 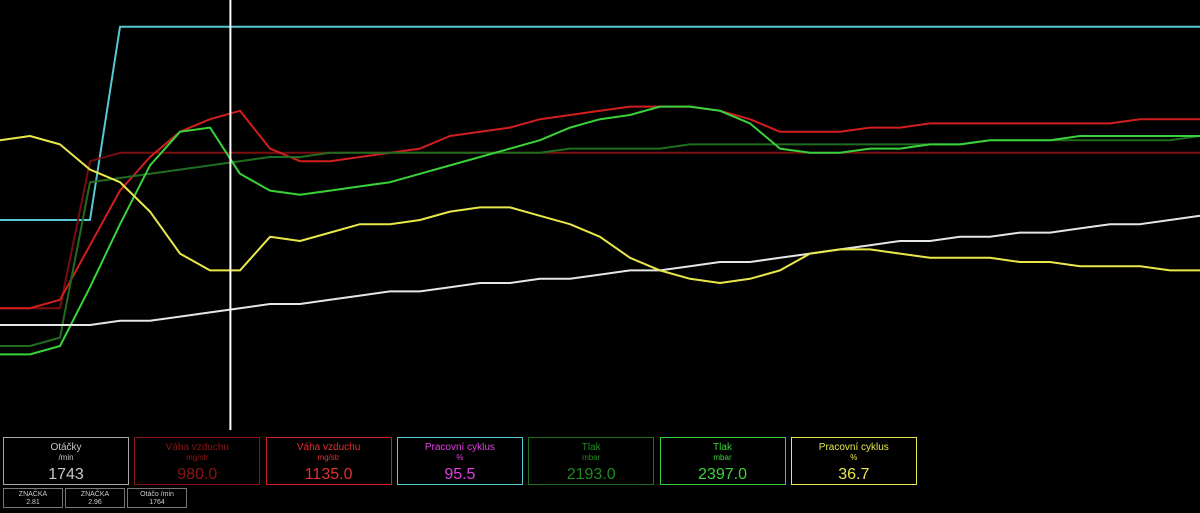 I want to click on value-panel-7: Pracovní cyklus% 36.7, so click(x=853, y=461).